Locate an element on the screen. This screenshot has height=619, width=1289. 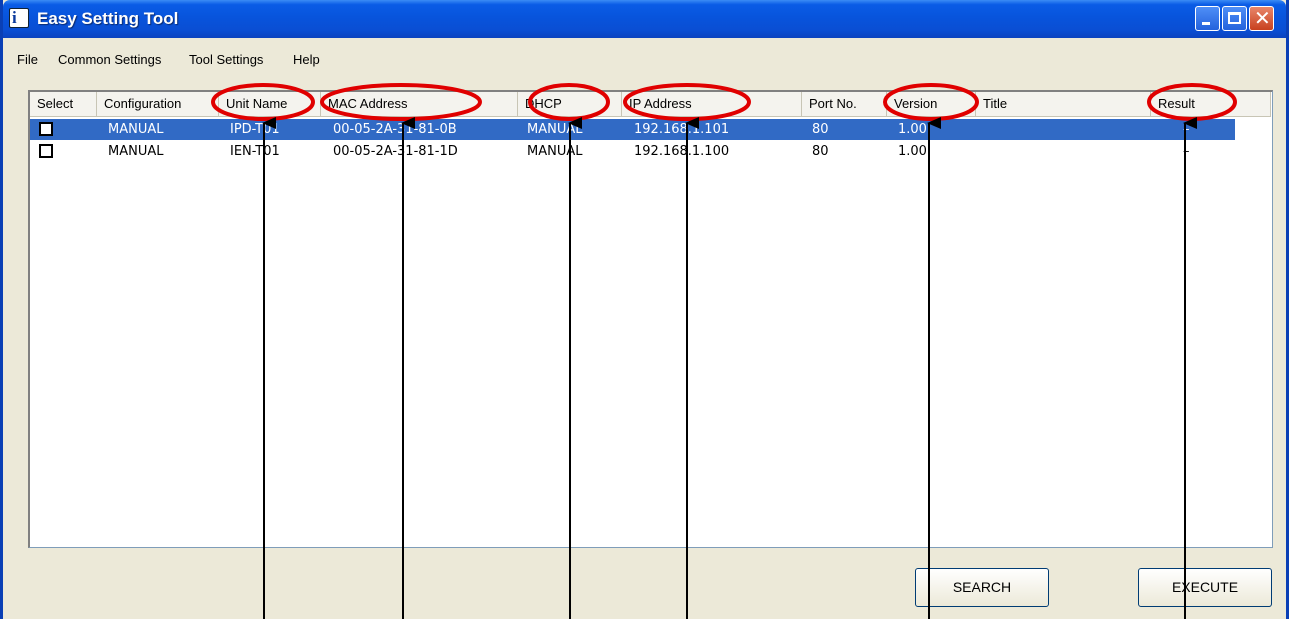
menu-help: Help is located at coordinates (306, 59).